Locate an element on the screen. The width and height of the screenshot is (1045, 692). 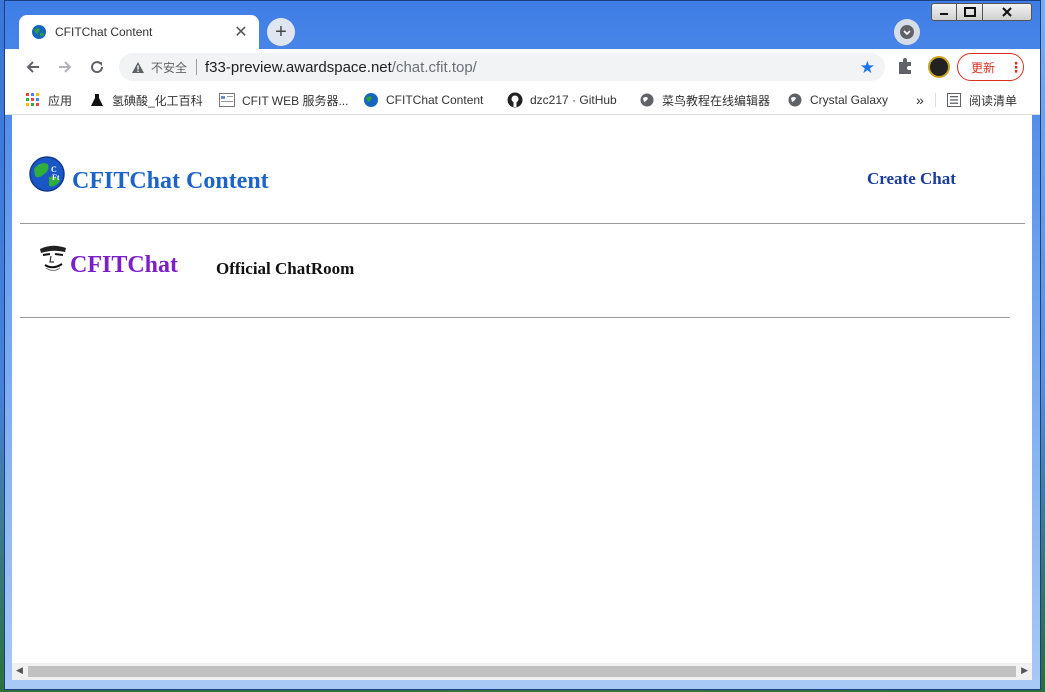
arrow-left-icon is located at coordinates (32, 67).